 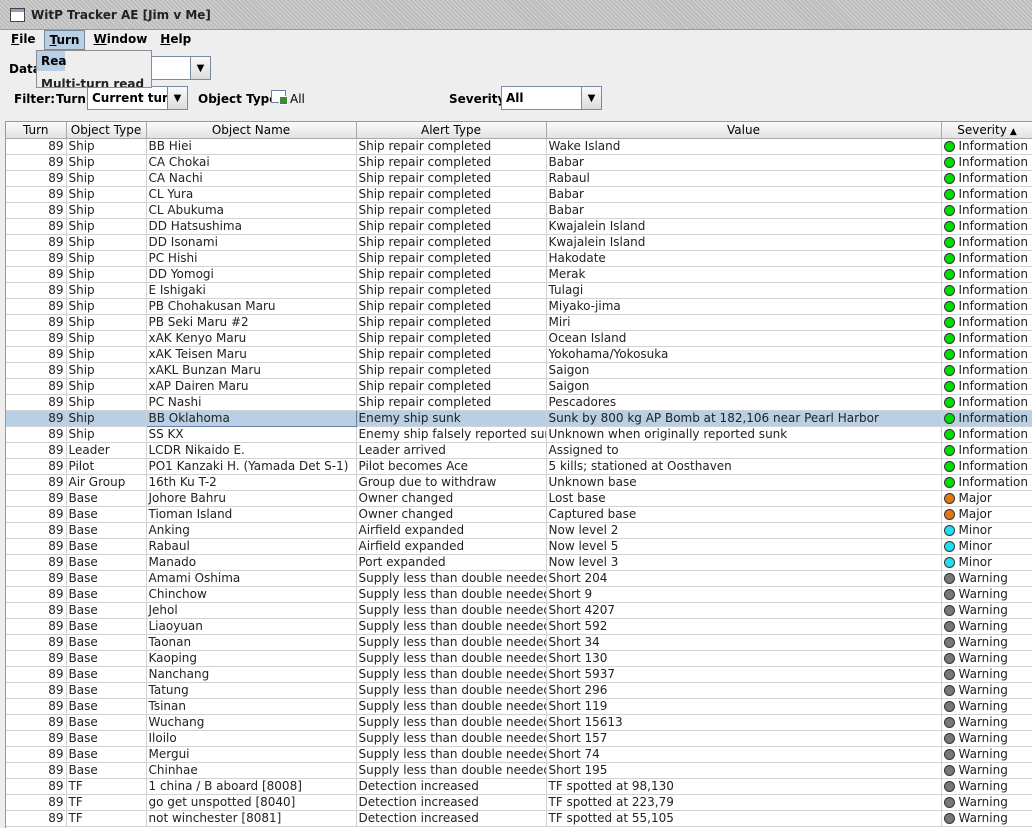 What do you see at coordinates (986, 498) in the screenshot?
I see `cell-severity: Major` at bounding box center [986, 498].